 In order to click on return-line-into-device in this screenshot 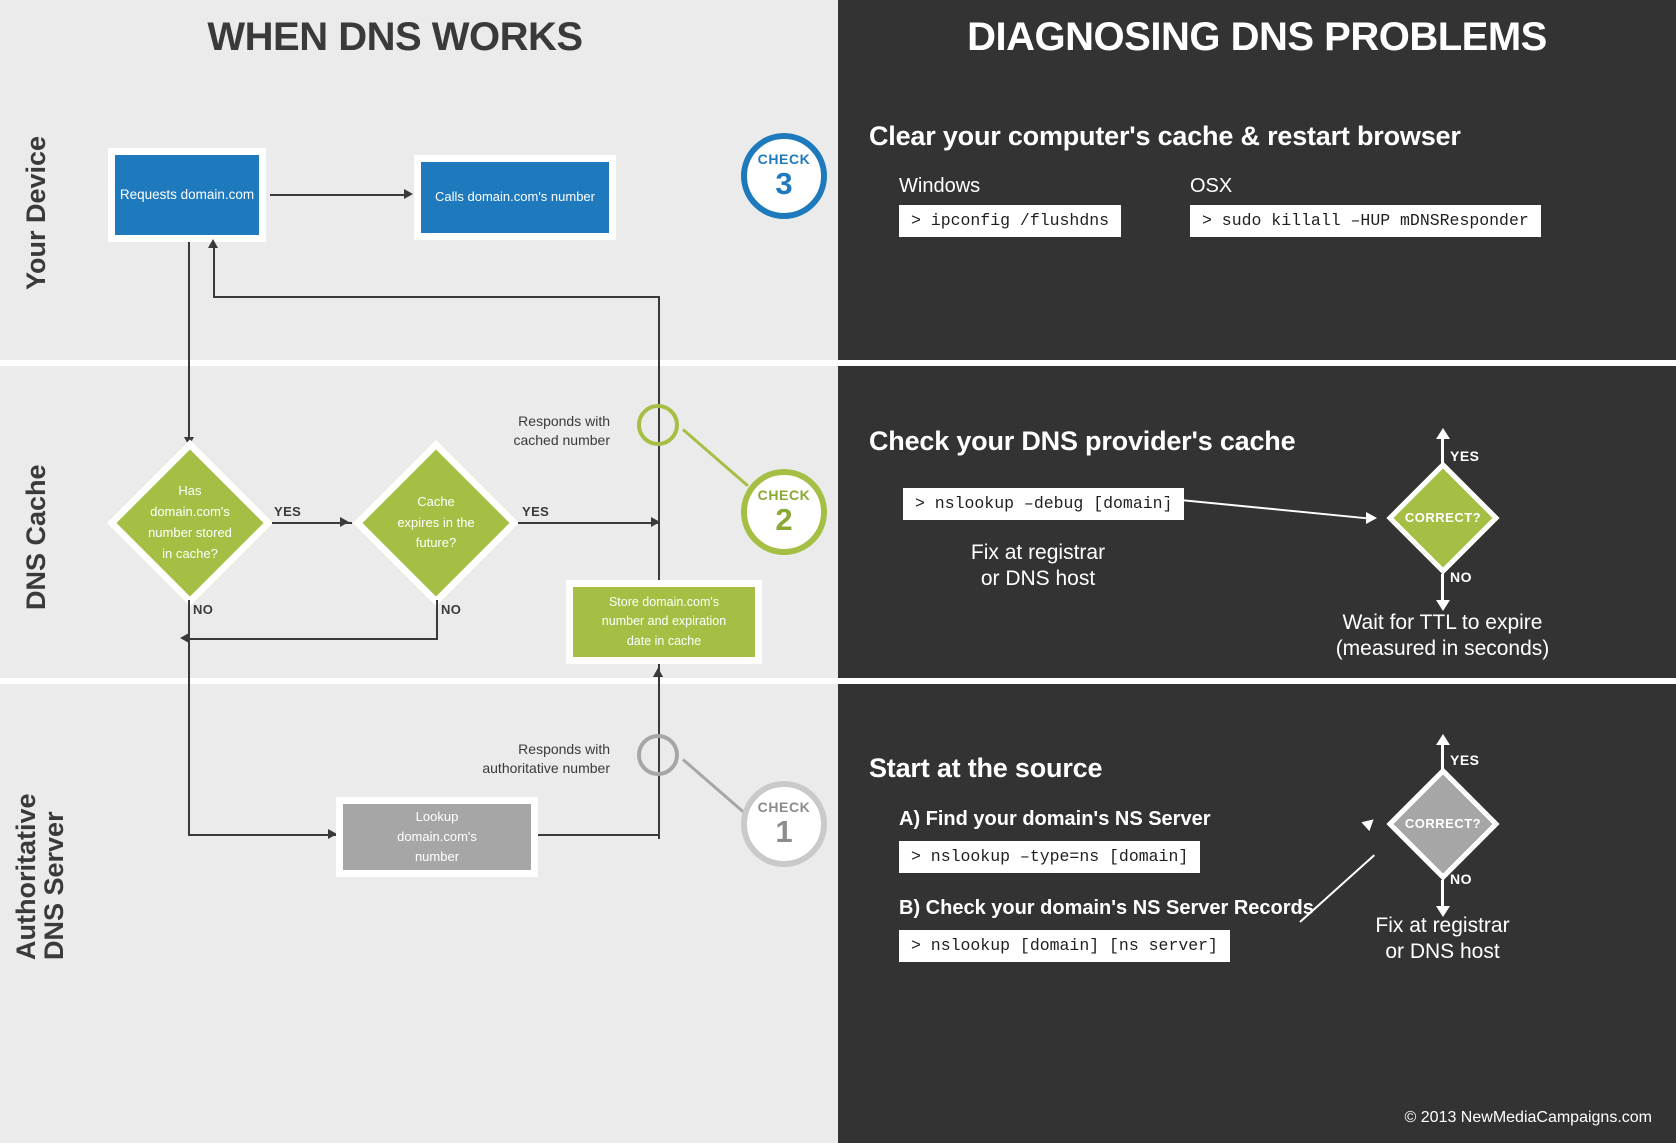, I will do `click(214, 273)`.